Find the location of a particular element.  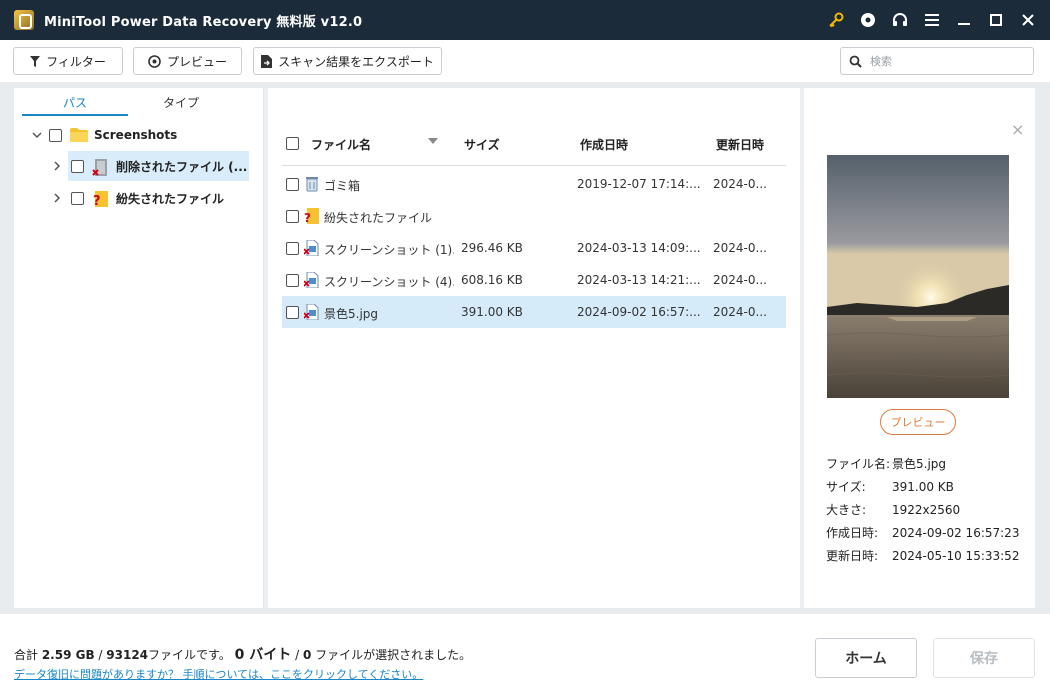

info-key: ファイル名: is located at coordinates (858, 464).